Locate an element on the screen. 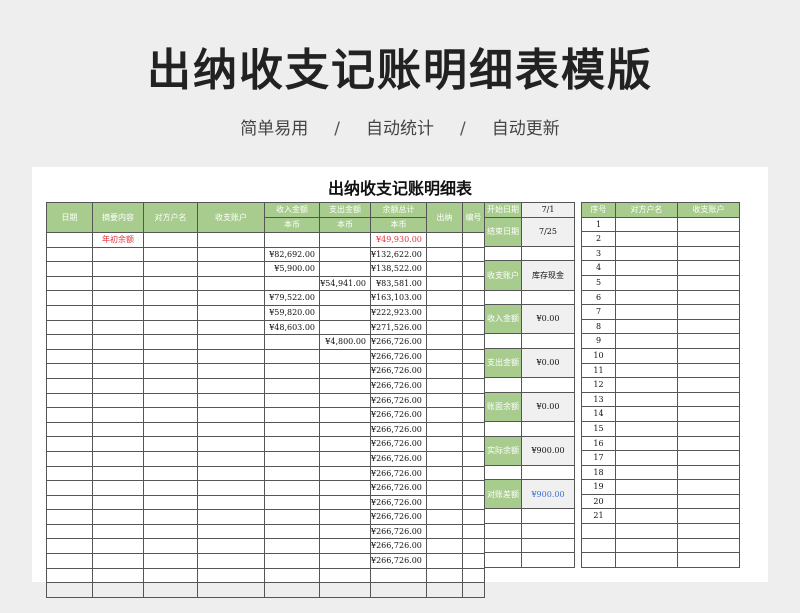 The height and width of the screenshot is (613, 800). cell-income: ¥5,900.00 is located at coordinates (292, 269).